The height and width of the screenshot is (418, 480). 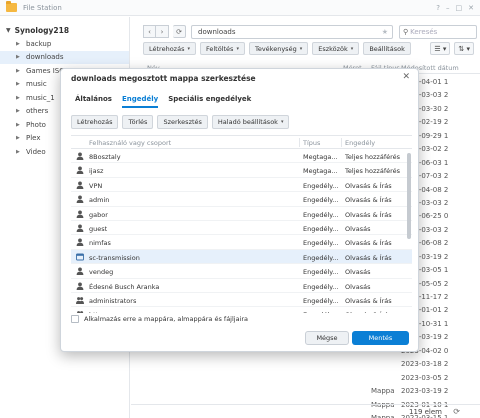 What do you see at coordinates (163, 101) in the screenshot?
I see `dialog-tabs: Általános Engedély Speciális engedélyek` at bounding box center [163, 101].